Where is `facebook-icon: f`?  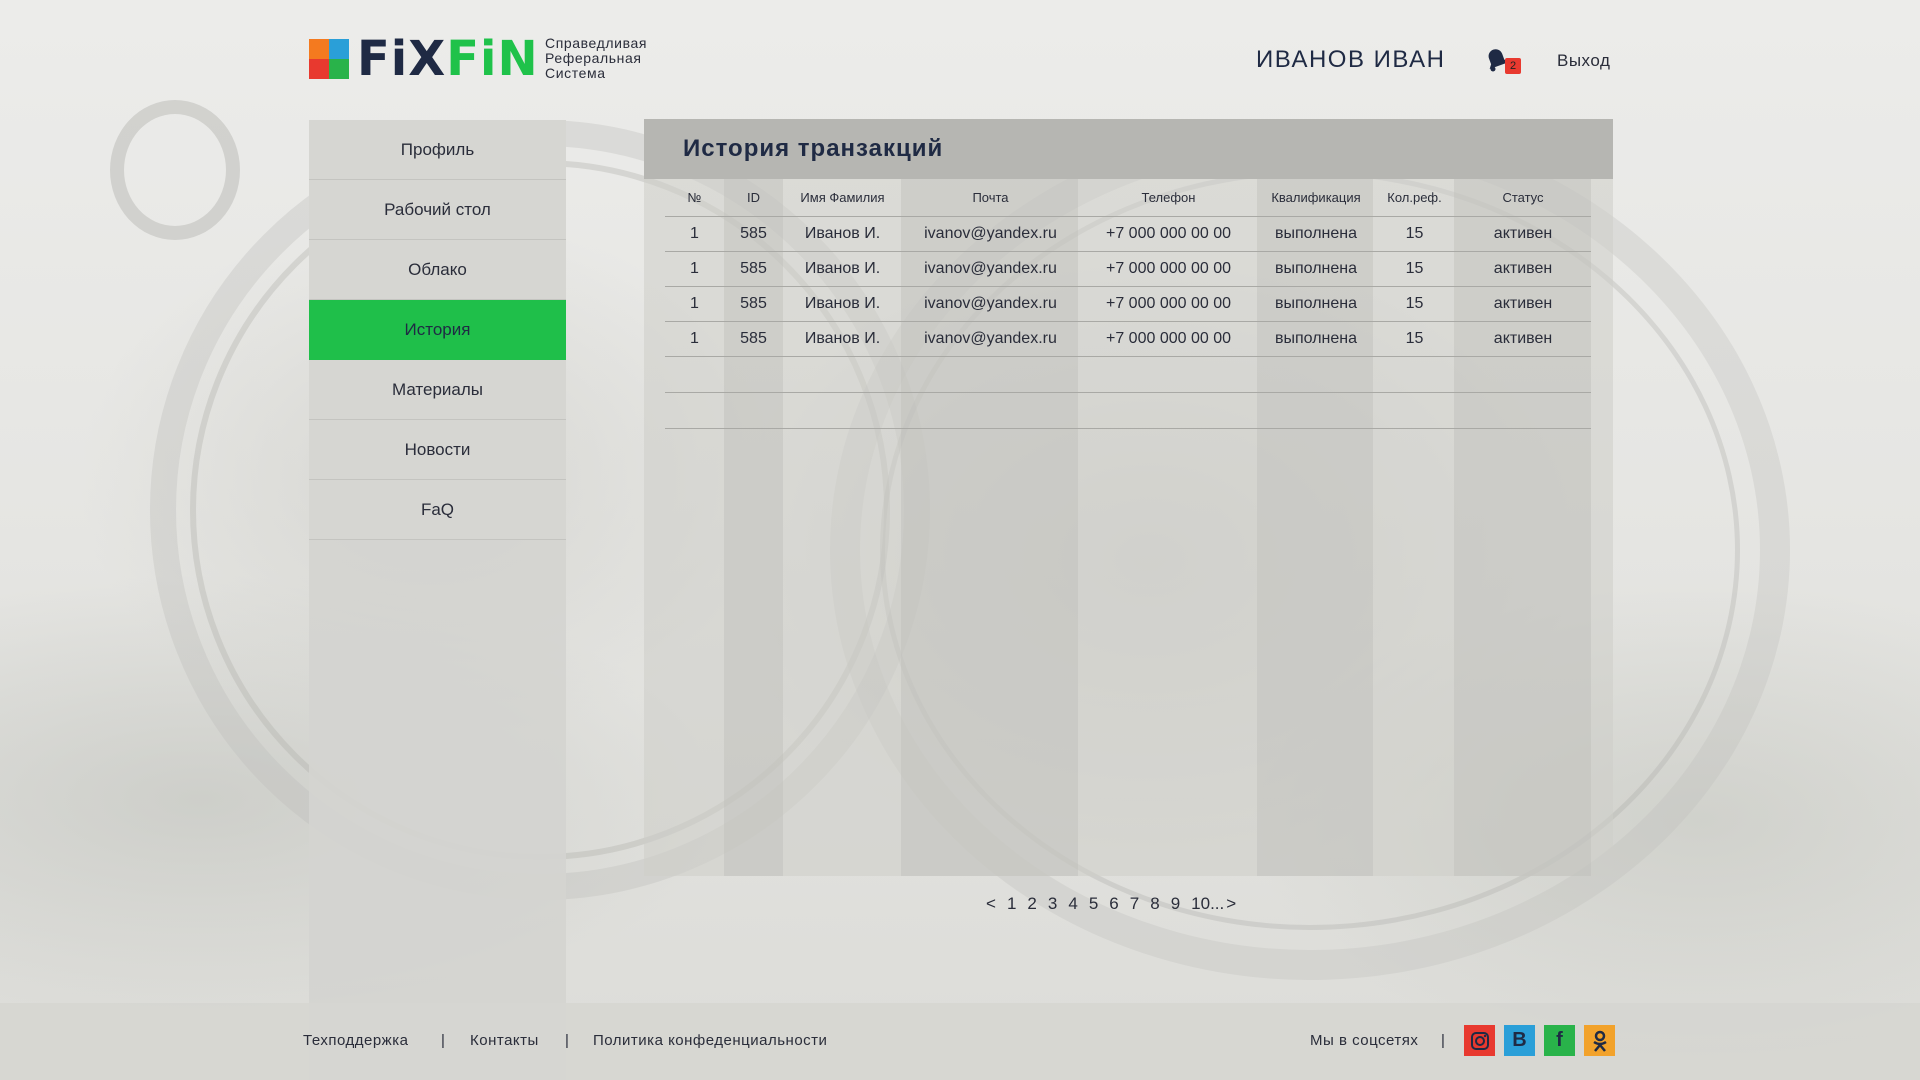 facebook-icon: f is located at coordinates (1559, 1040).